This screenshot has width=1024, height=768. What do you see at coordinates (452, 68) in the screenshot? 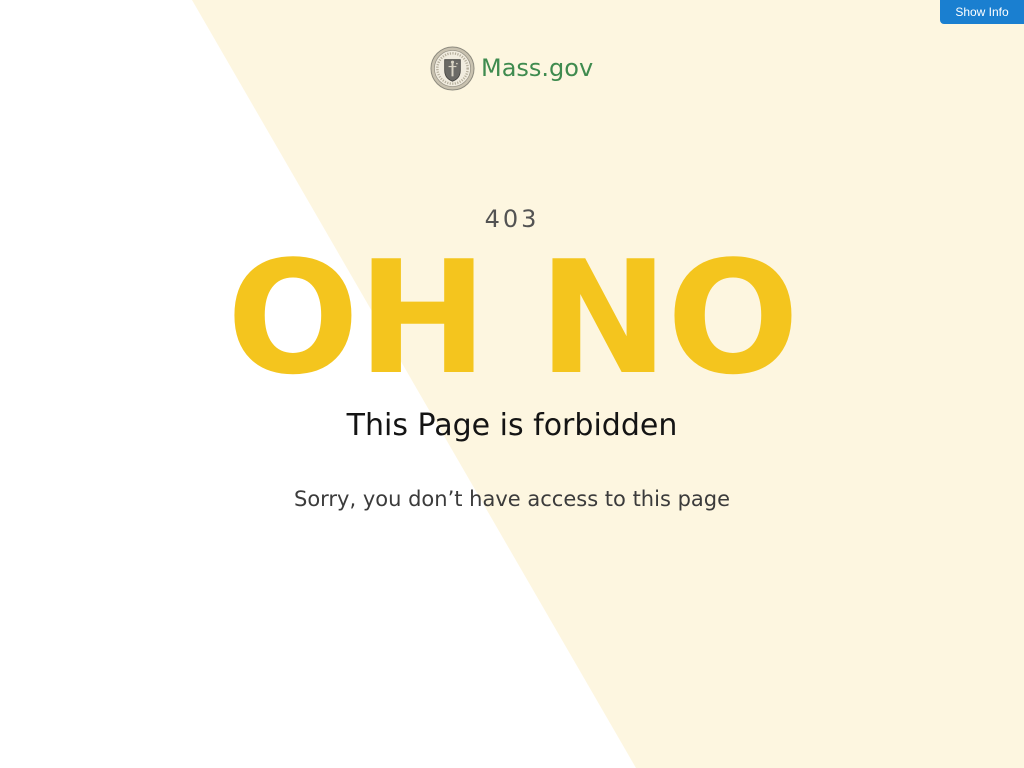
I see `massachusetts-seal-icon` at bounding box center [452, 68].